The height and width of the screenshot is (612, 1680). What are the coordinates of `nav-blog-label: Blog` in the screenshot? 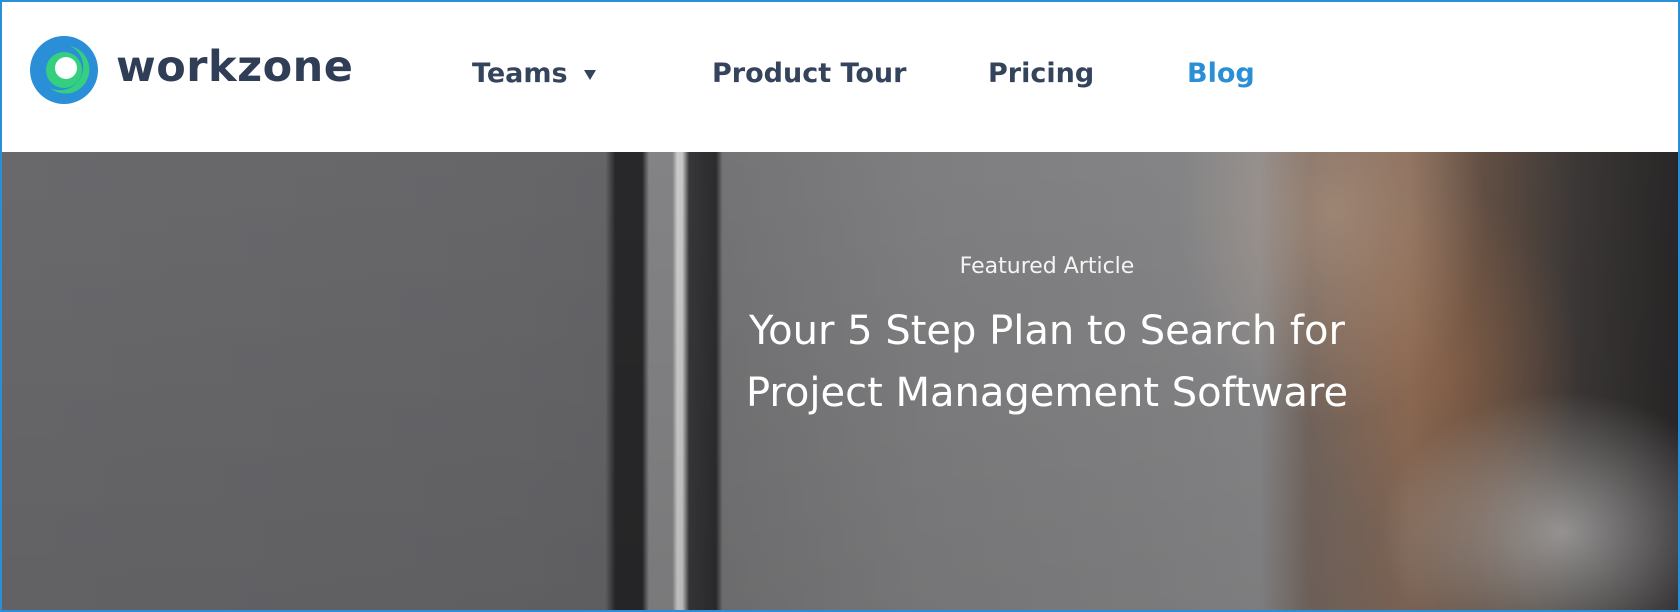 It's located at (1221, 73).